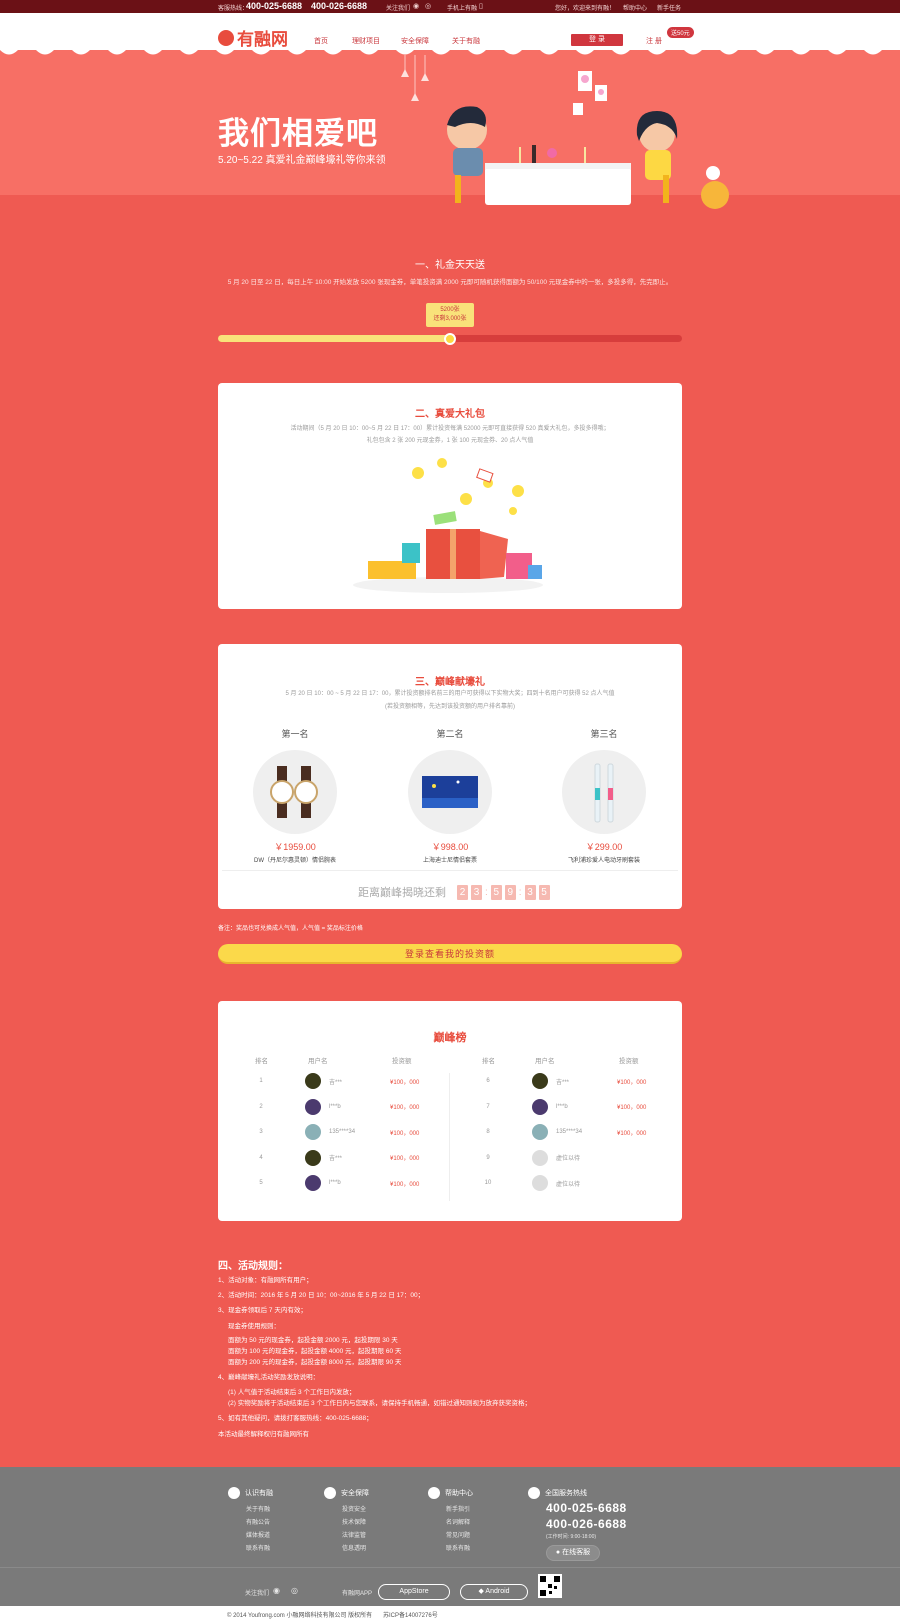 Image resolution: width=900 pixels, height=1621 pixels. What do you see at coordinates (295, 1418) in the screenshot?
I see `rule-line: 5、如有其他疑问，请拨打客服热线：400-025-6688；` at bounding box center [295, 1418].